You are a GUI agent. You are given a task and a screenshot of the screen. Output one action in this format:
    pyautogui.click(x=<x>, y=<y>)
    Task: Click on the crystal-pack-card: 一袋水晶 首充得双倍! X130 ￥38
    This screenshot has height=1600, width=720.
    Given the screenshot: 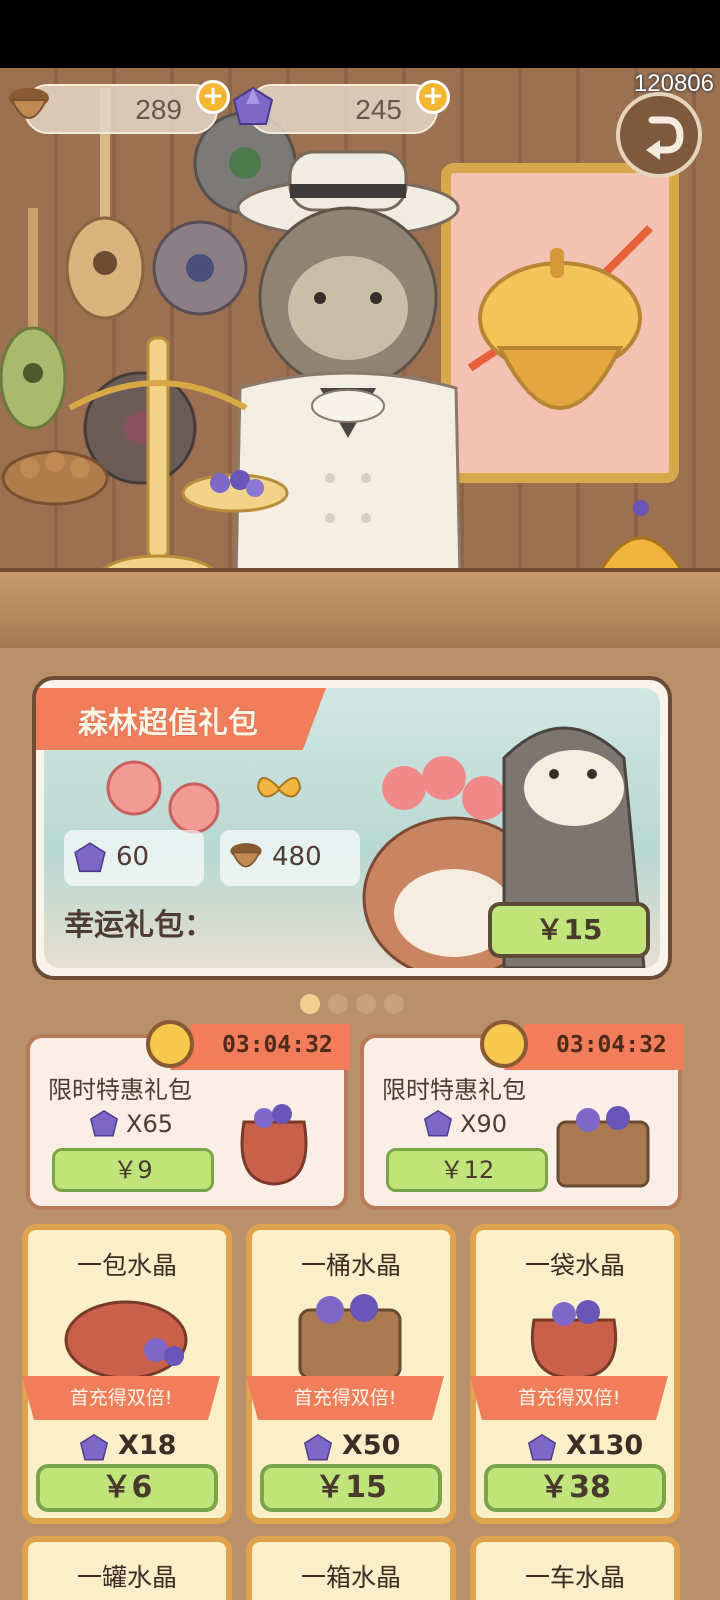 What is the action you would take?
    pyautogui.click(x=575, y=1374)
    